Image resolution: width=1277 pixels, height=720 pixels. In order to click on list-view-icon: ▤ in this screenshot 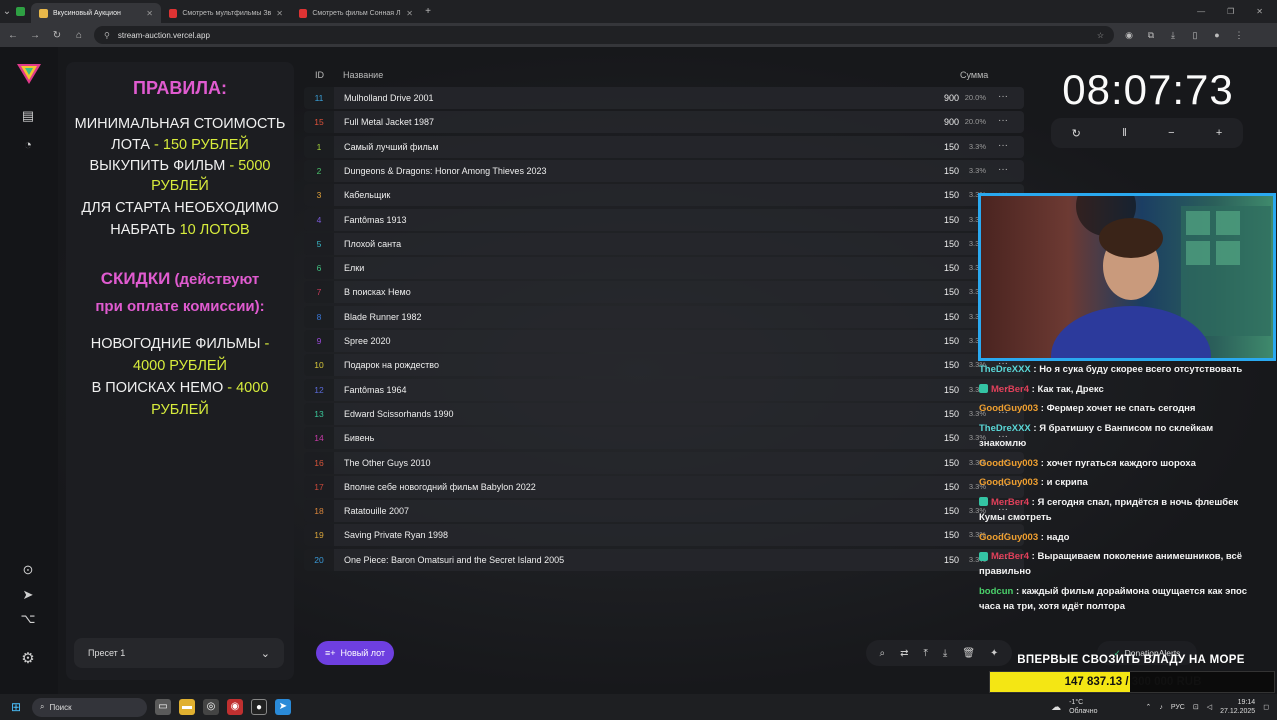, I will do `click(28, 116)`.